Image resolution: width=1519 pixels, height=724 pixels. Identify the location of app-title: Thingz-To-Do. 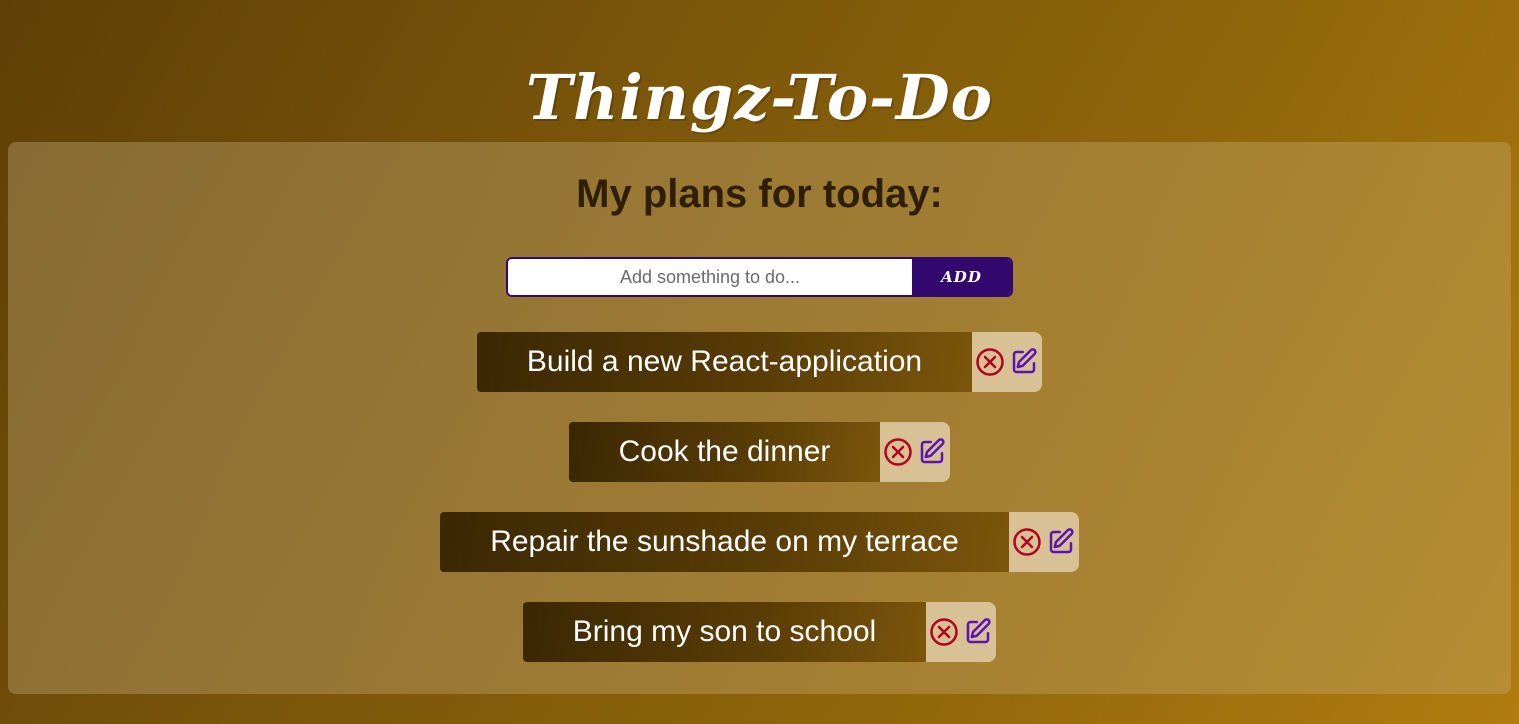
(759, 97).